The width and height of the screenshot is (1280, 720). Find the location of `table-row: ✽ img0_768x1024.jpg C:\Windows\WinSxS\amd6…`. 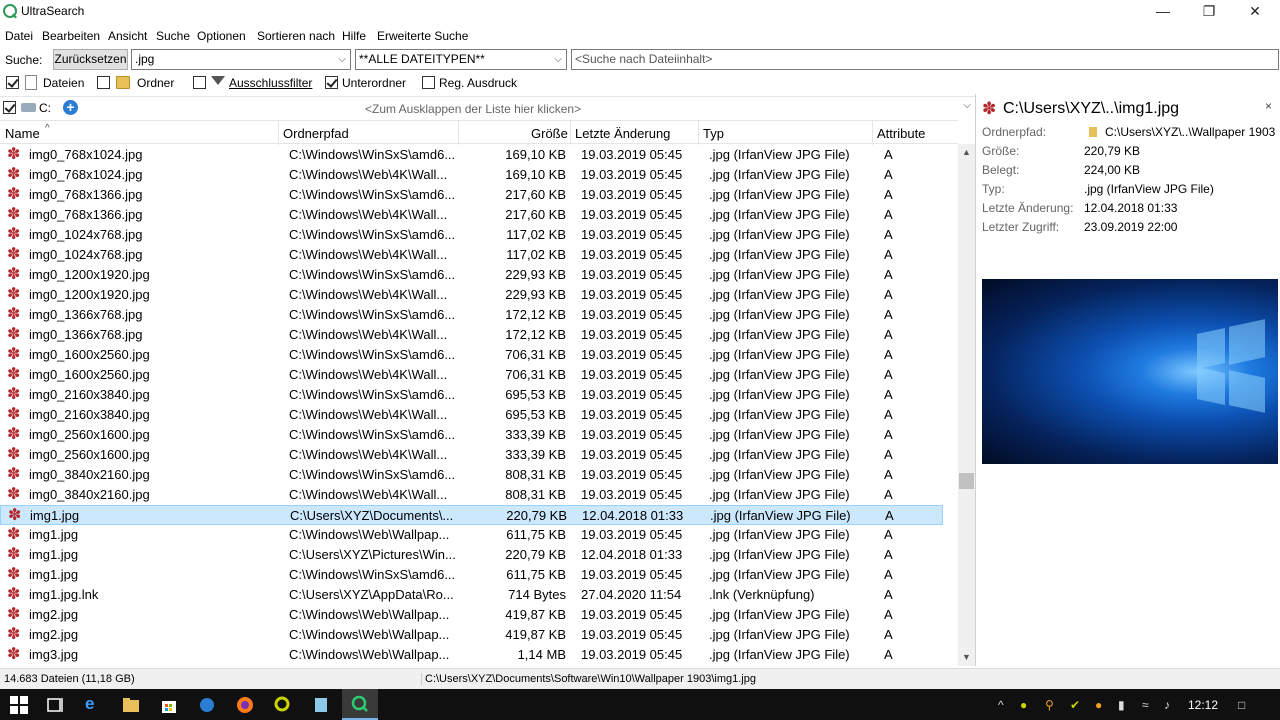

table-row: ✽ img0_768x1024.jpg C:\Windows\WinSxS\amd6… is located at coordinates (471, 155).